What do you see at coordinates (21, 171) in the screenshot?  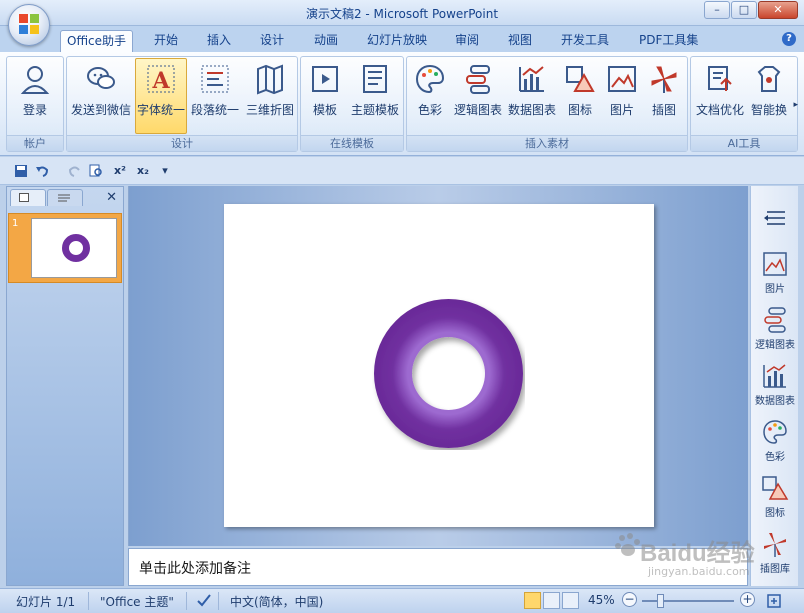 I see `save-icon` at bounding box center [21, 171].